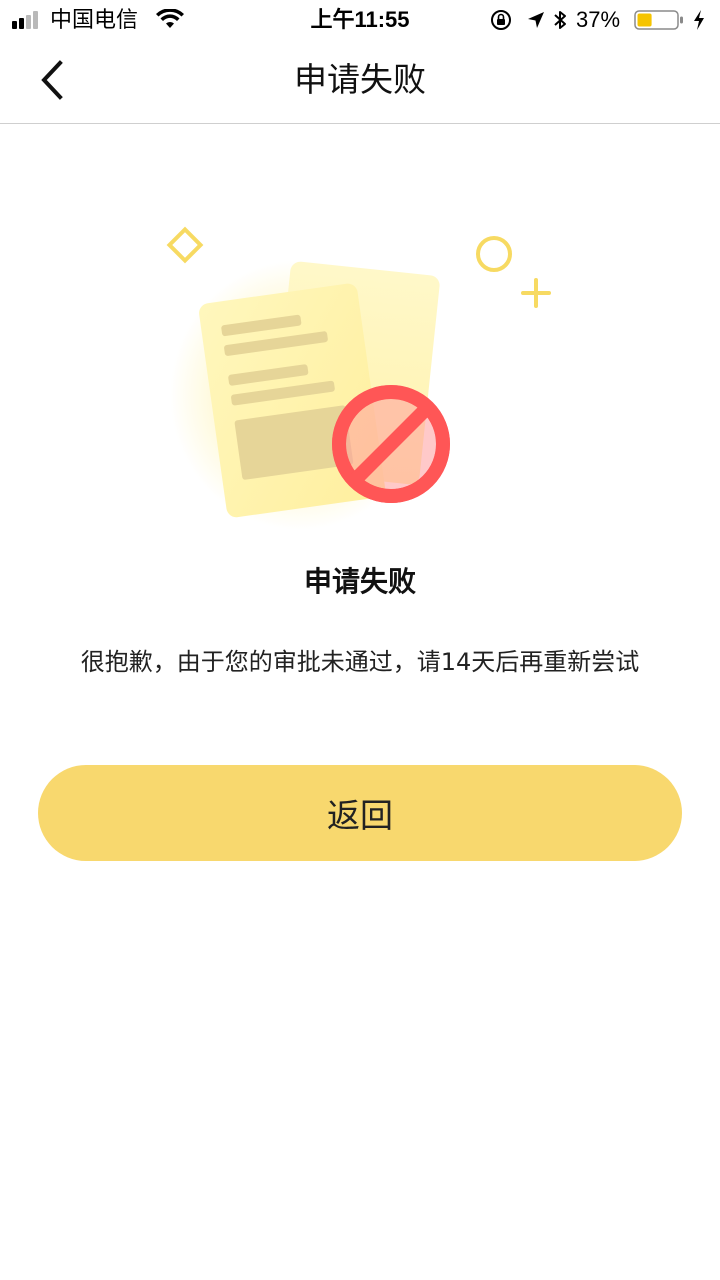 The image size is (720, 1280). I want to click on location-icon, so click(536, 20).